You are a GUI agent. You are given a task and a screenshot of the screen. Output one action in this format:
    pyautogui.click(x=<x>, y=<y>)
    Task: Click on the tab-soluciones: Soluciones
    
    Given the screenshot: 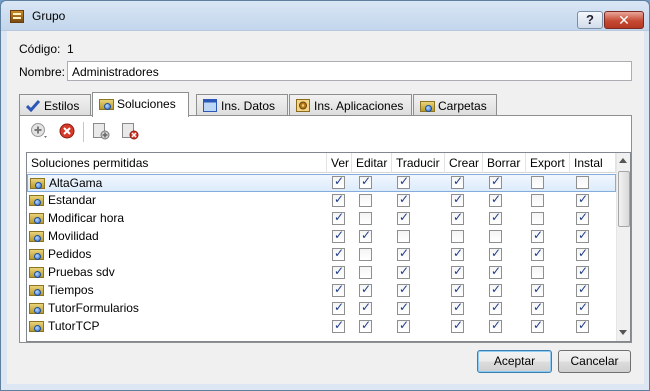 What is the action you would take?
    pyautogui.click(x=140, y=104)
    